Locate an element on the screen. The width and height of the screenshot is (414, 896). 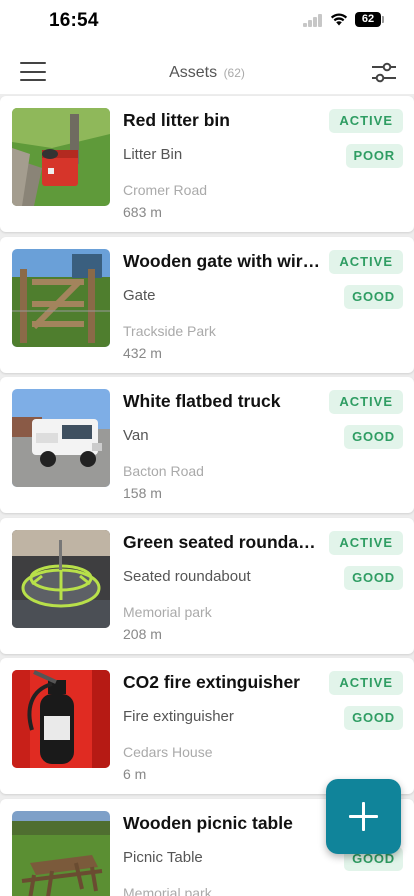
asset-type: Seated roundabout is located at coordinates (187, 576).